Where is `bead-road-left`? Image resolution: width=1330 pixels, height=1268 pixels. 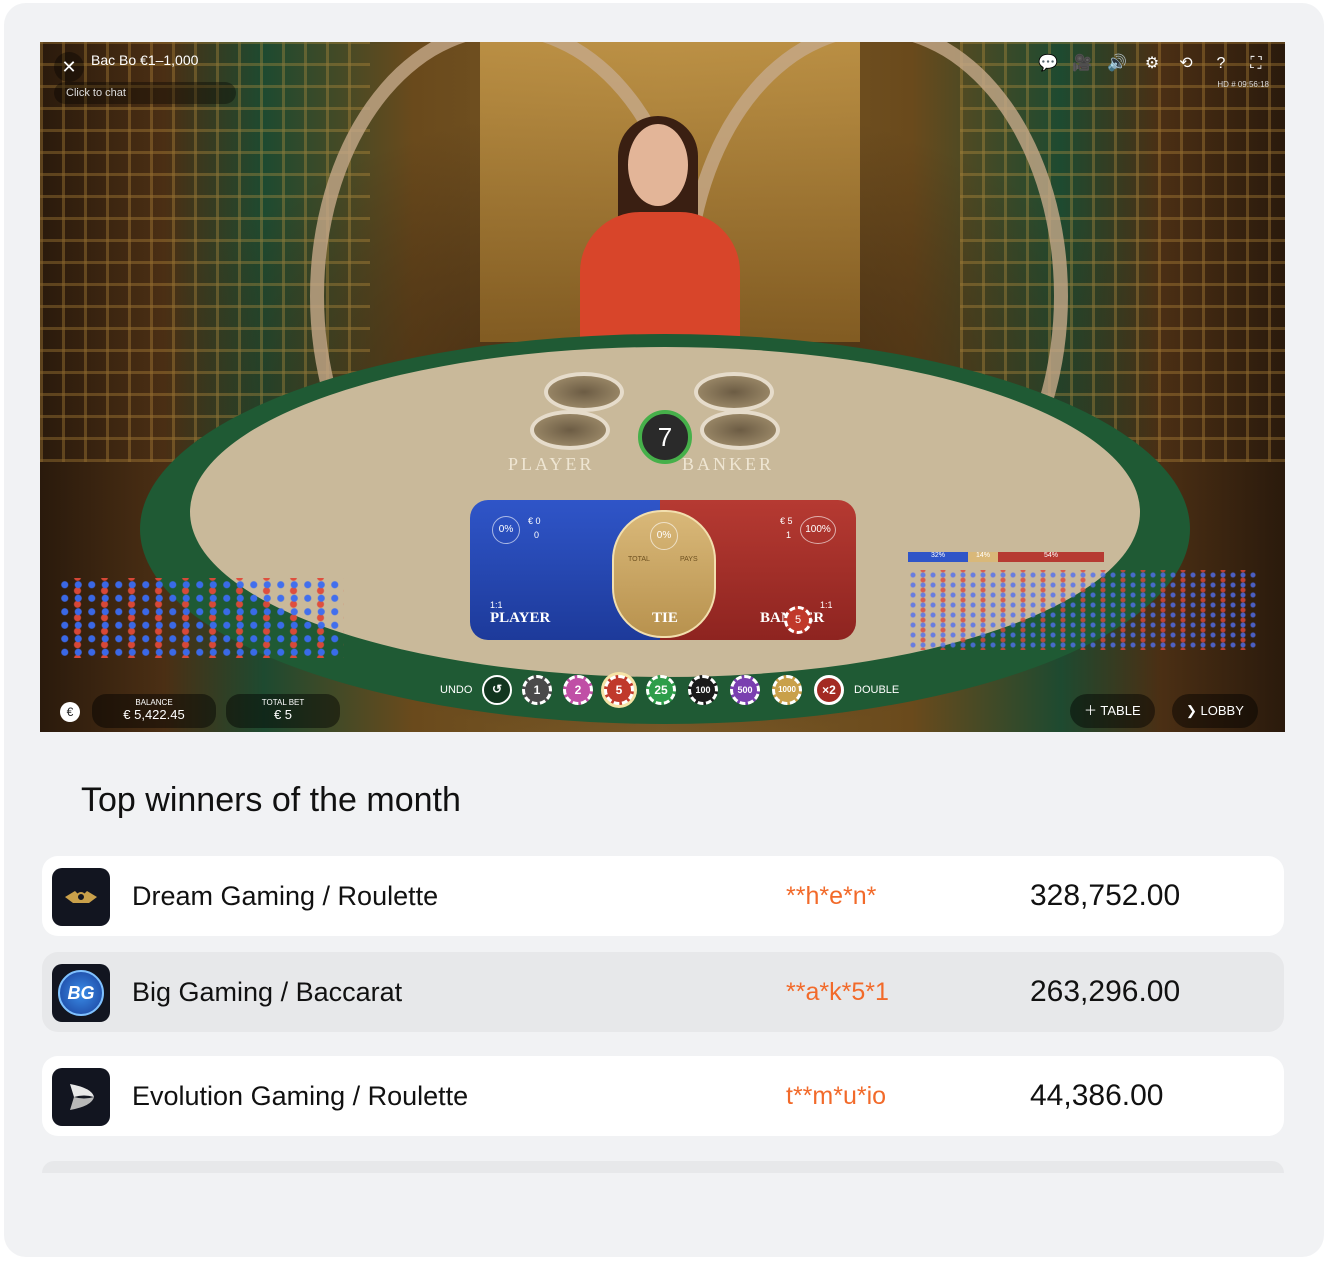 bead-road-left is located at coordinates (201, 618).